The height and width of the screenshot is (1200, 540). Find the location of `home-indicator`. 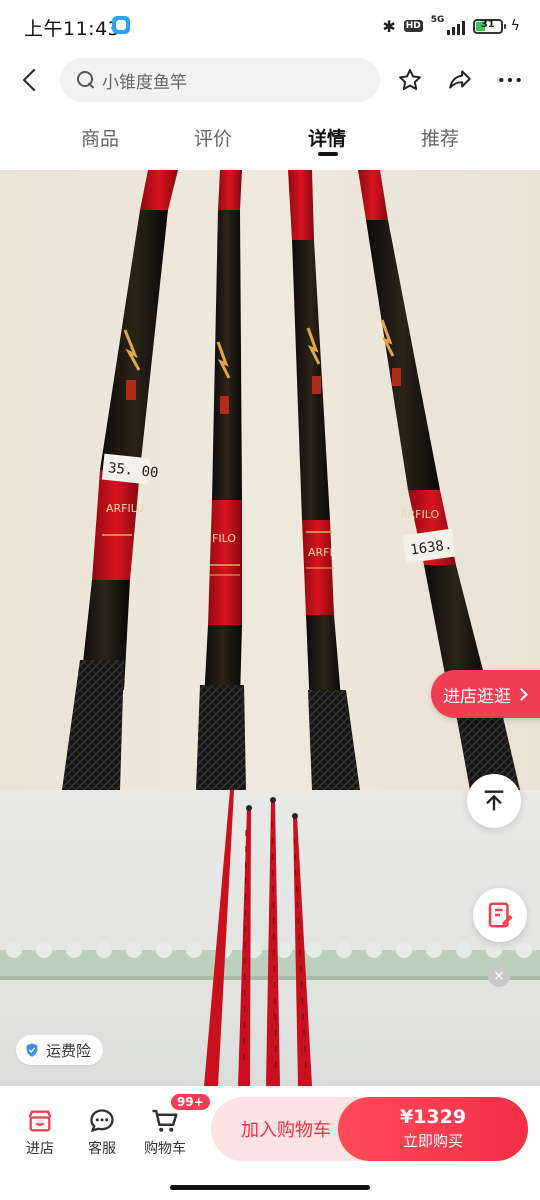

home-indicator is located at coordinates (270, 1187).